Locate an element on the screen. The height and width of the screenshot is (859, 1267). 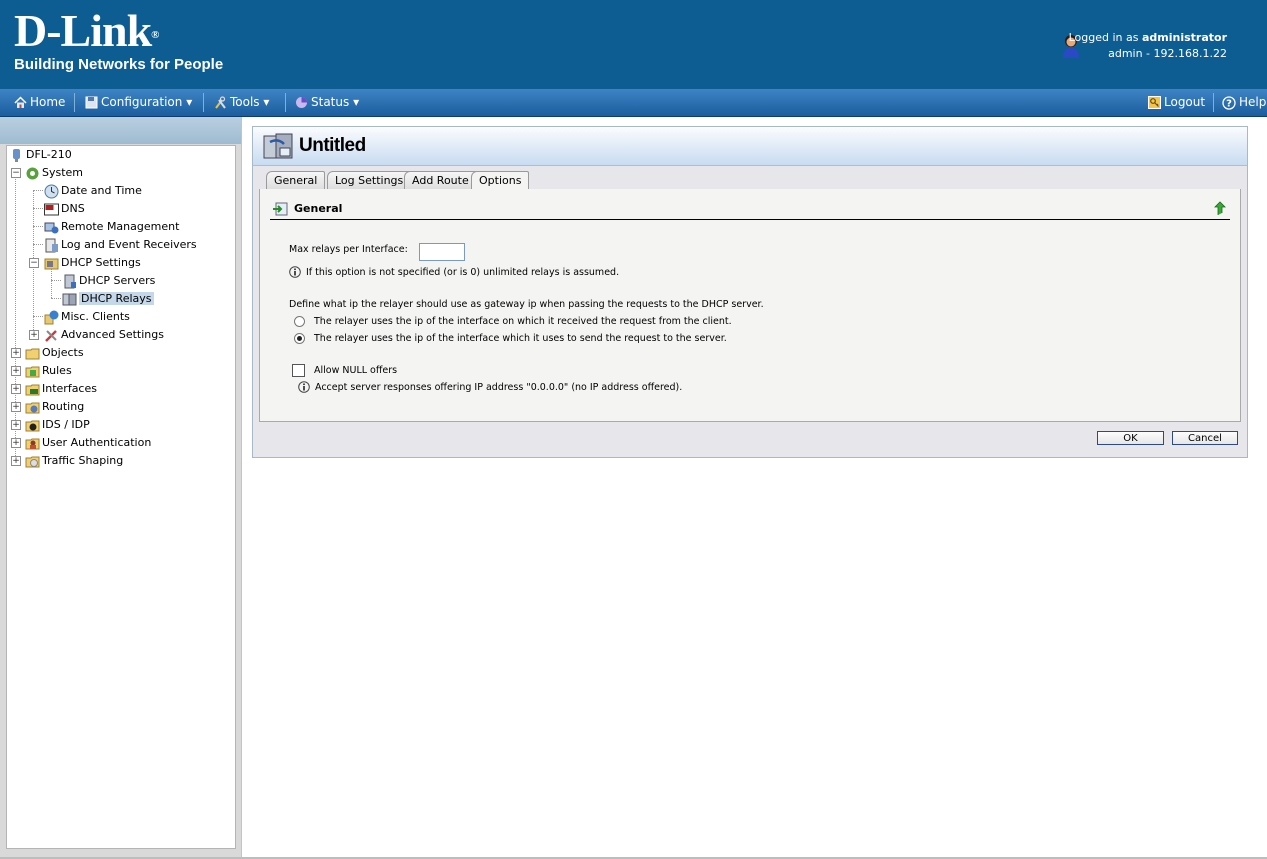
tree-node-dhcp-relays: DHCP Relays is located at coordinates (108, 299).